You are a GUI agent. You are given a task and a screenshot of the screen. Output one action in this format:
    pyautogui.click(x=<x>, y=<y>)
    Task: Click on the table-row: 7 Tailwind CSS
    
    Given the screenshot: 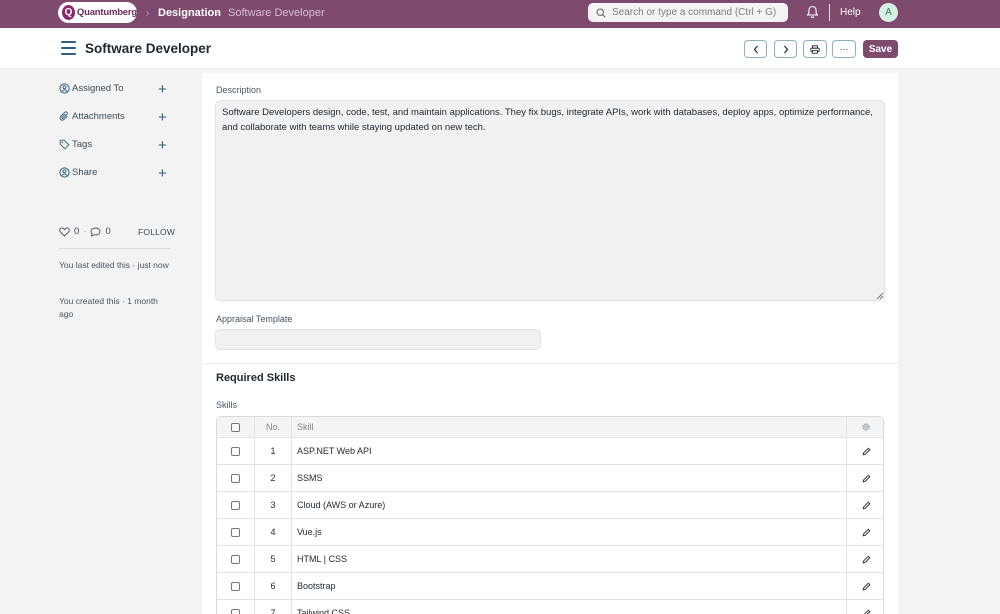 What is the action you would take?
    pyautogui.click(x=550, y=607)
    